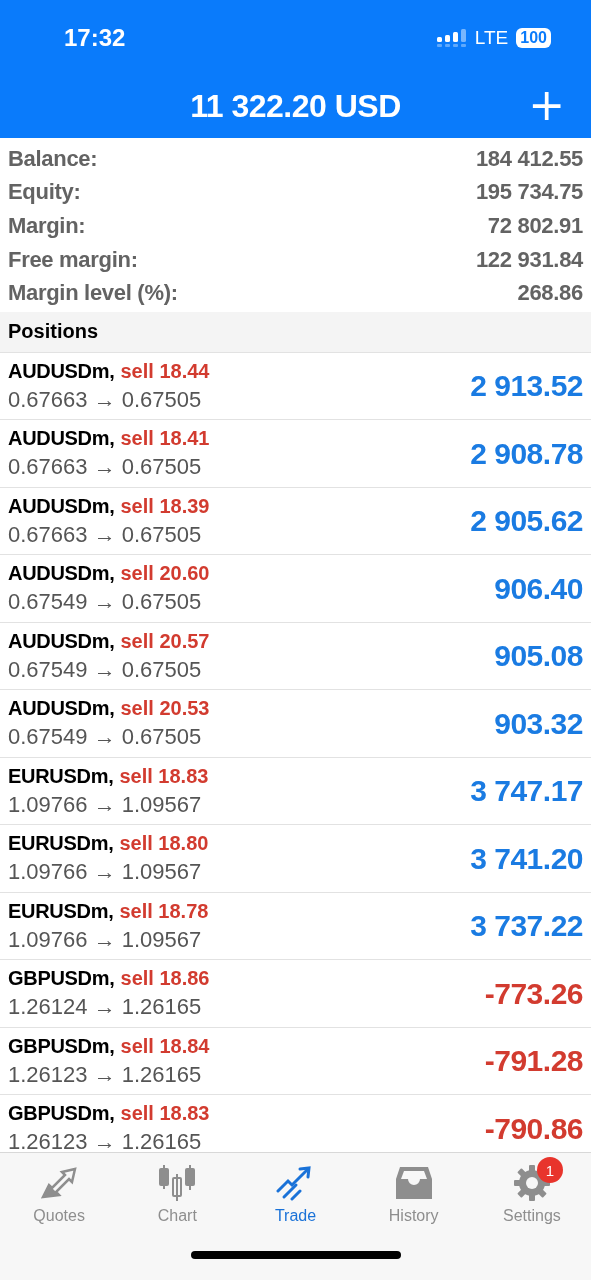 Image resolution: width=591 pixels, height=1280 pixels. Describe the element at coordinates (165, 709) in the screenshot. I see `order-label: sell 20.53` at that location.